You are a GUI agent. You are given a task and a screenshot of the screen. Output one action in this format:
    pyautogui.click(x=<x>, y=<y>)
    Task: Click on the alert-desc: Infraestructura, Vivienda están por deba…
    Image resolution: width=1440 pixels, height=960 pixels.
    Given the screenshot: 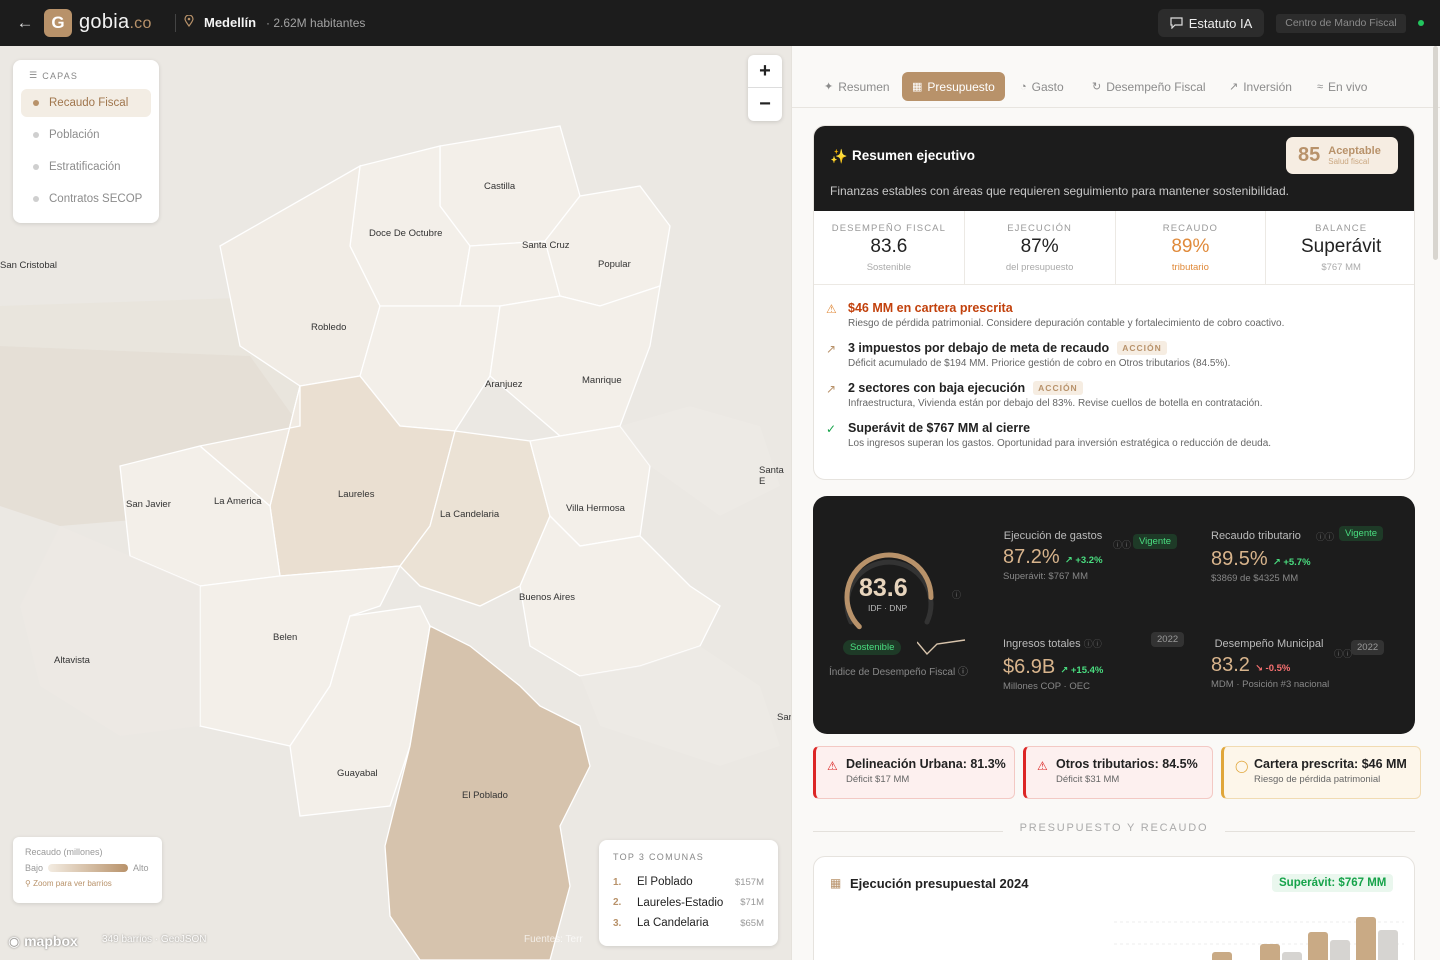 What is the action you would take?
    pyautogui.click(x=1055, y=403)
    